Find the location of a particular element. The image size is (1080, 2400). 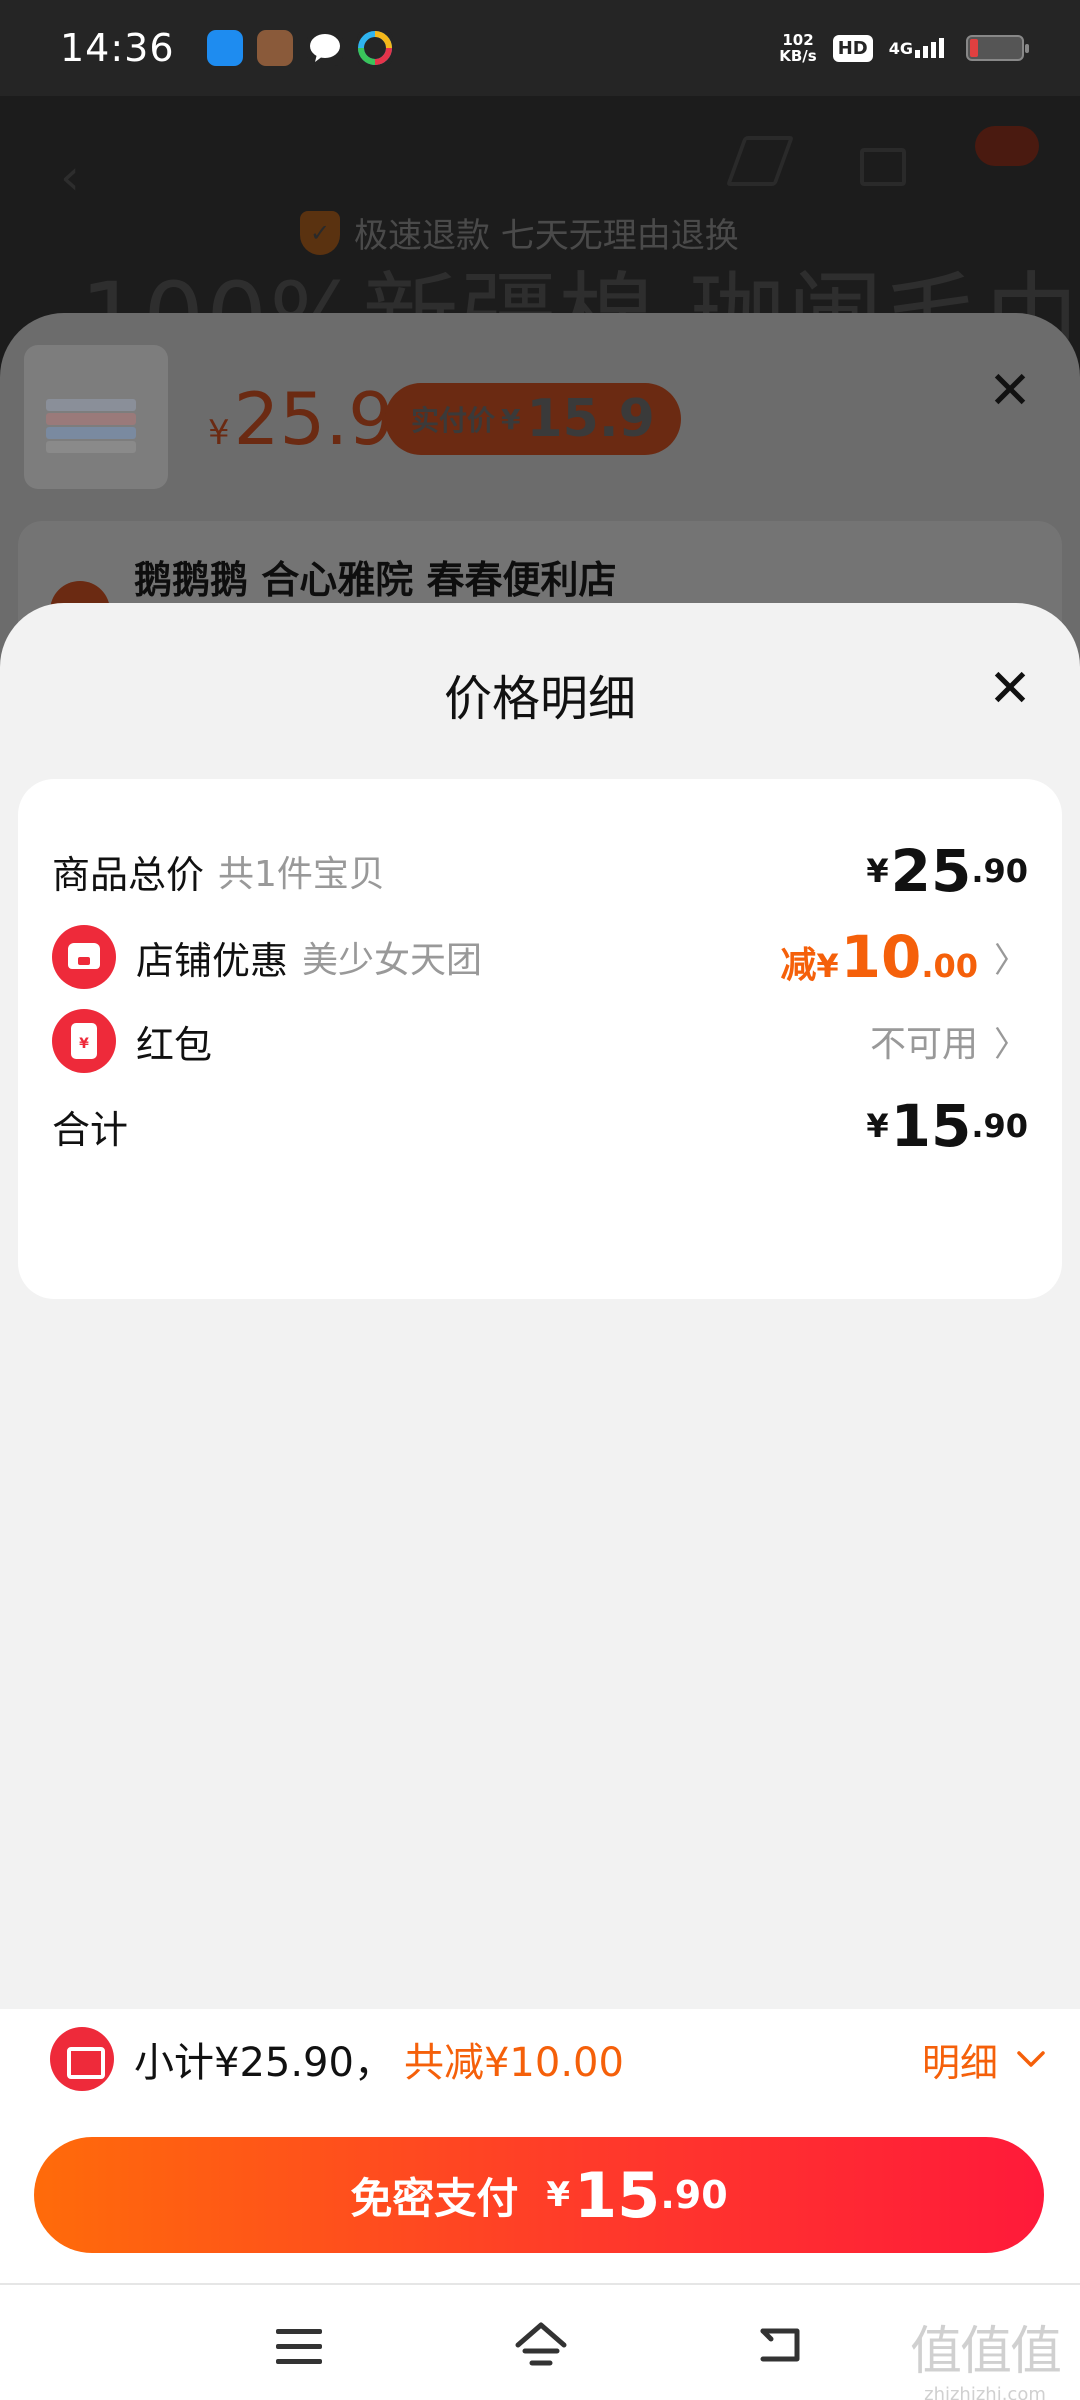

price-value: 25.9 is located at coordinates (313, 419).